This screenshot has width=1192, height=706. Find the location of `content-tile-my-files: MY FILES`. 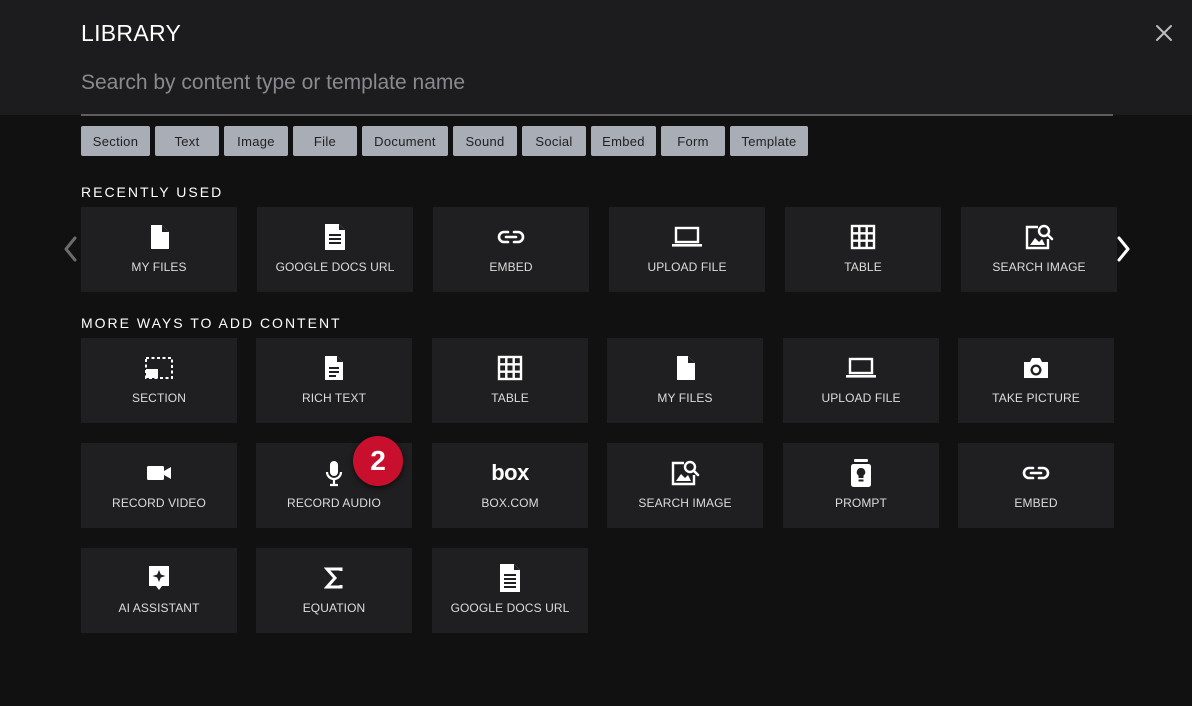

content-tile-my-files: MY FILES is located at coordinates (685, 380).